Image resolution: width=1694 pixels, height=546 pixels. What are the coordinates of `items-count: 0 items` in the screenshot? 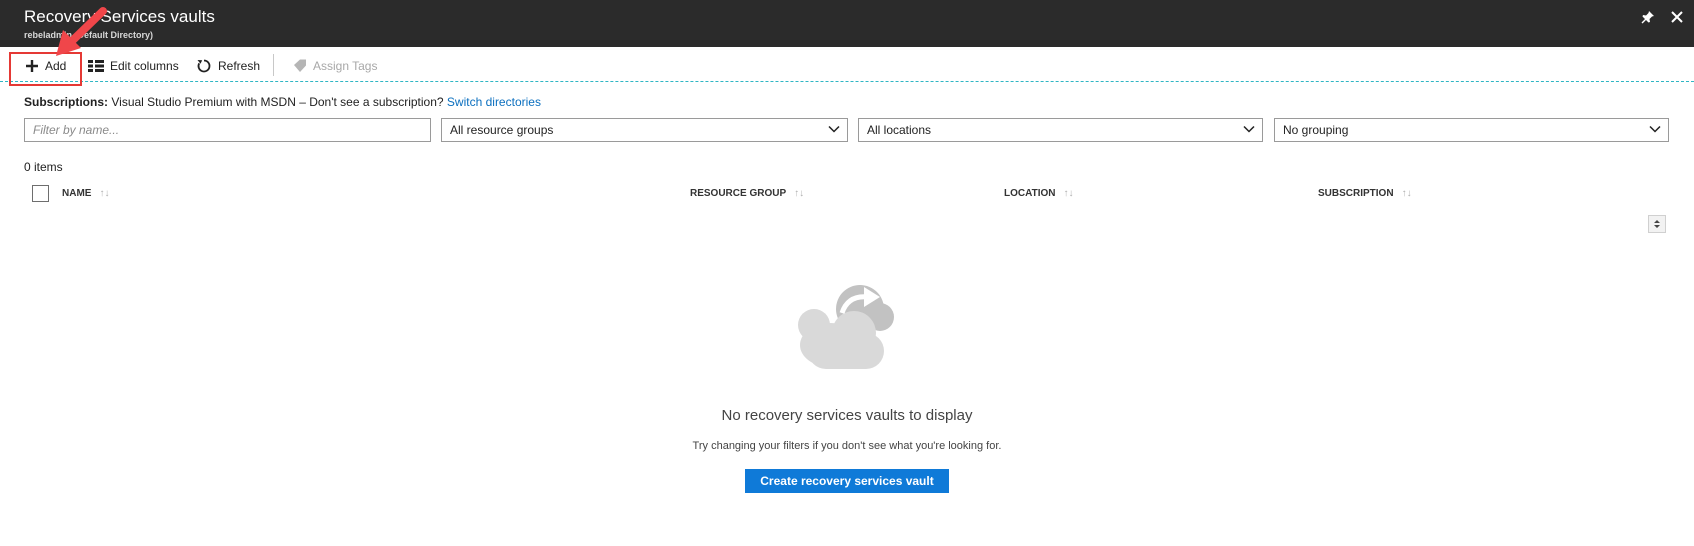 It's located at (43, 167).